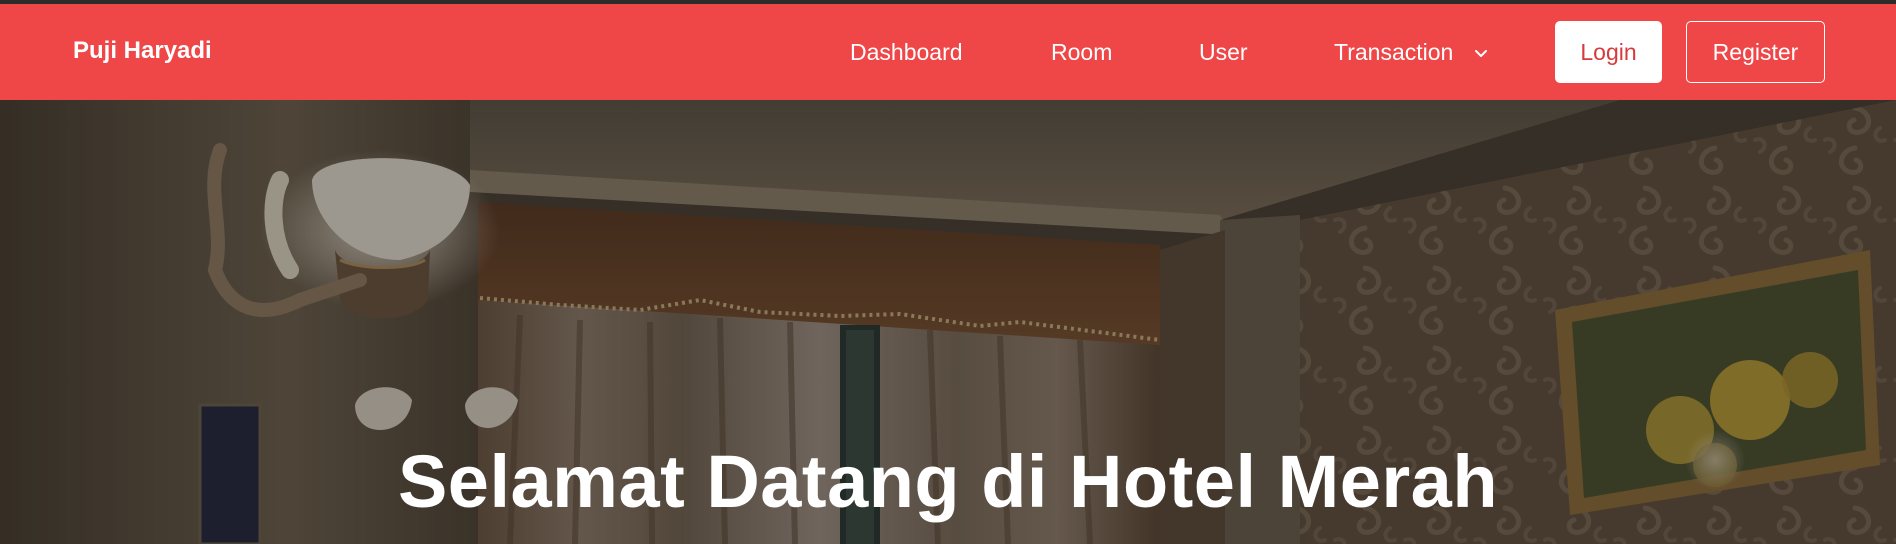 The image size is (1896, 544). What do you see at coordinates (1755, 52) in the screenshot?
I see `register-button: Register` at bounding box center [1755, 52].